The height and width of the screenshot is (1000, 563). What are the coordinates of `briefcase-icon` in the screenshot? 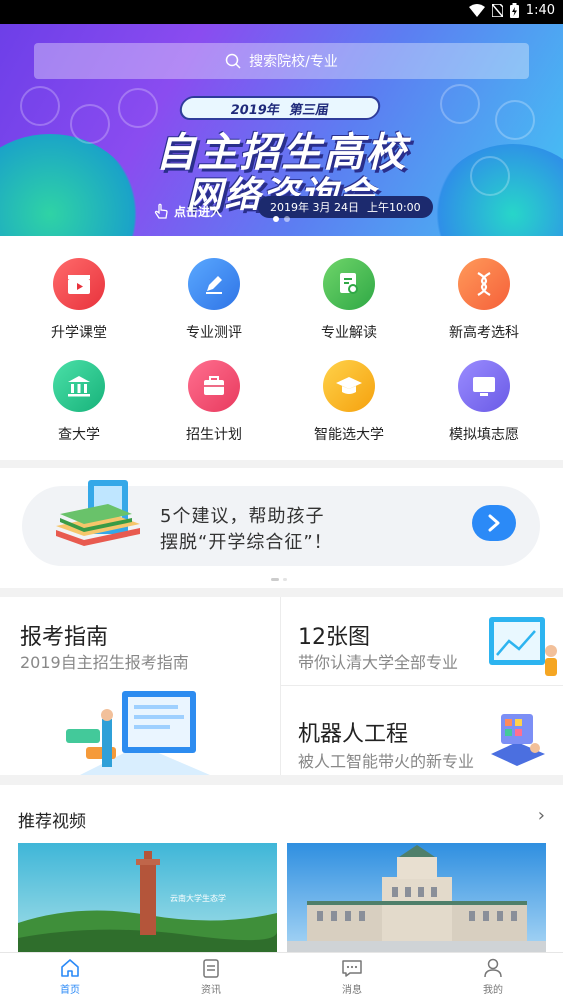 It's located at (214, 386).